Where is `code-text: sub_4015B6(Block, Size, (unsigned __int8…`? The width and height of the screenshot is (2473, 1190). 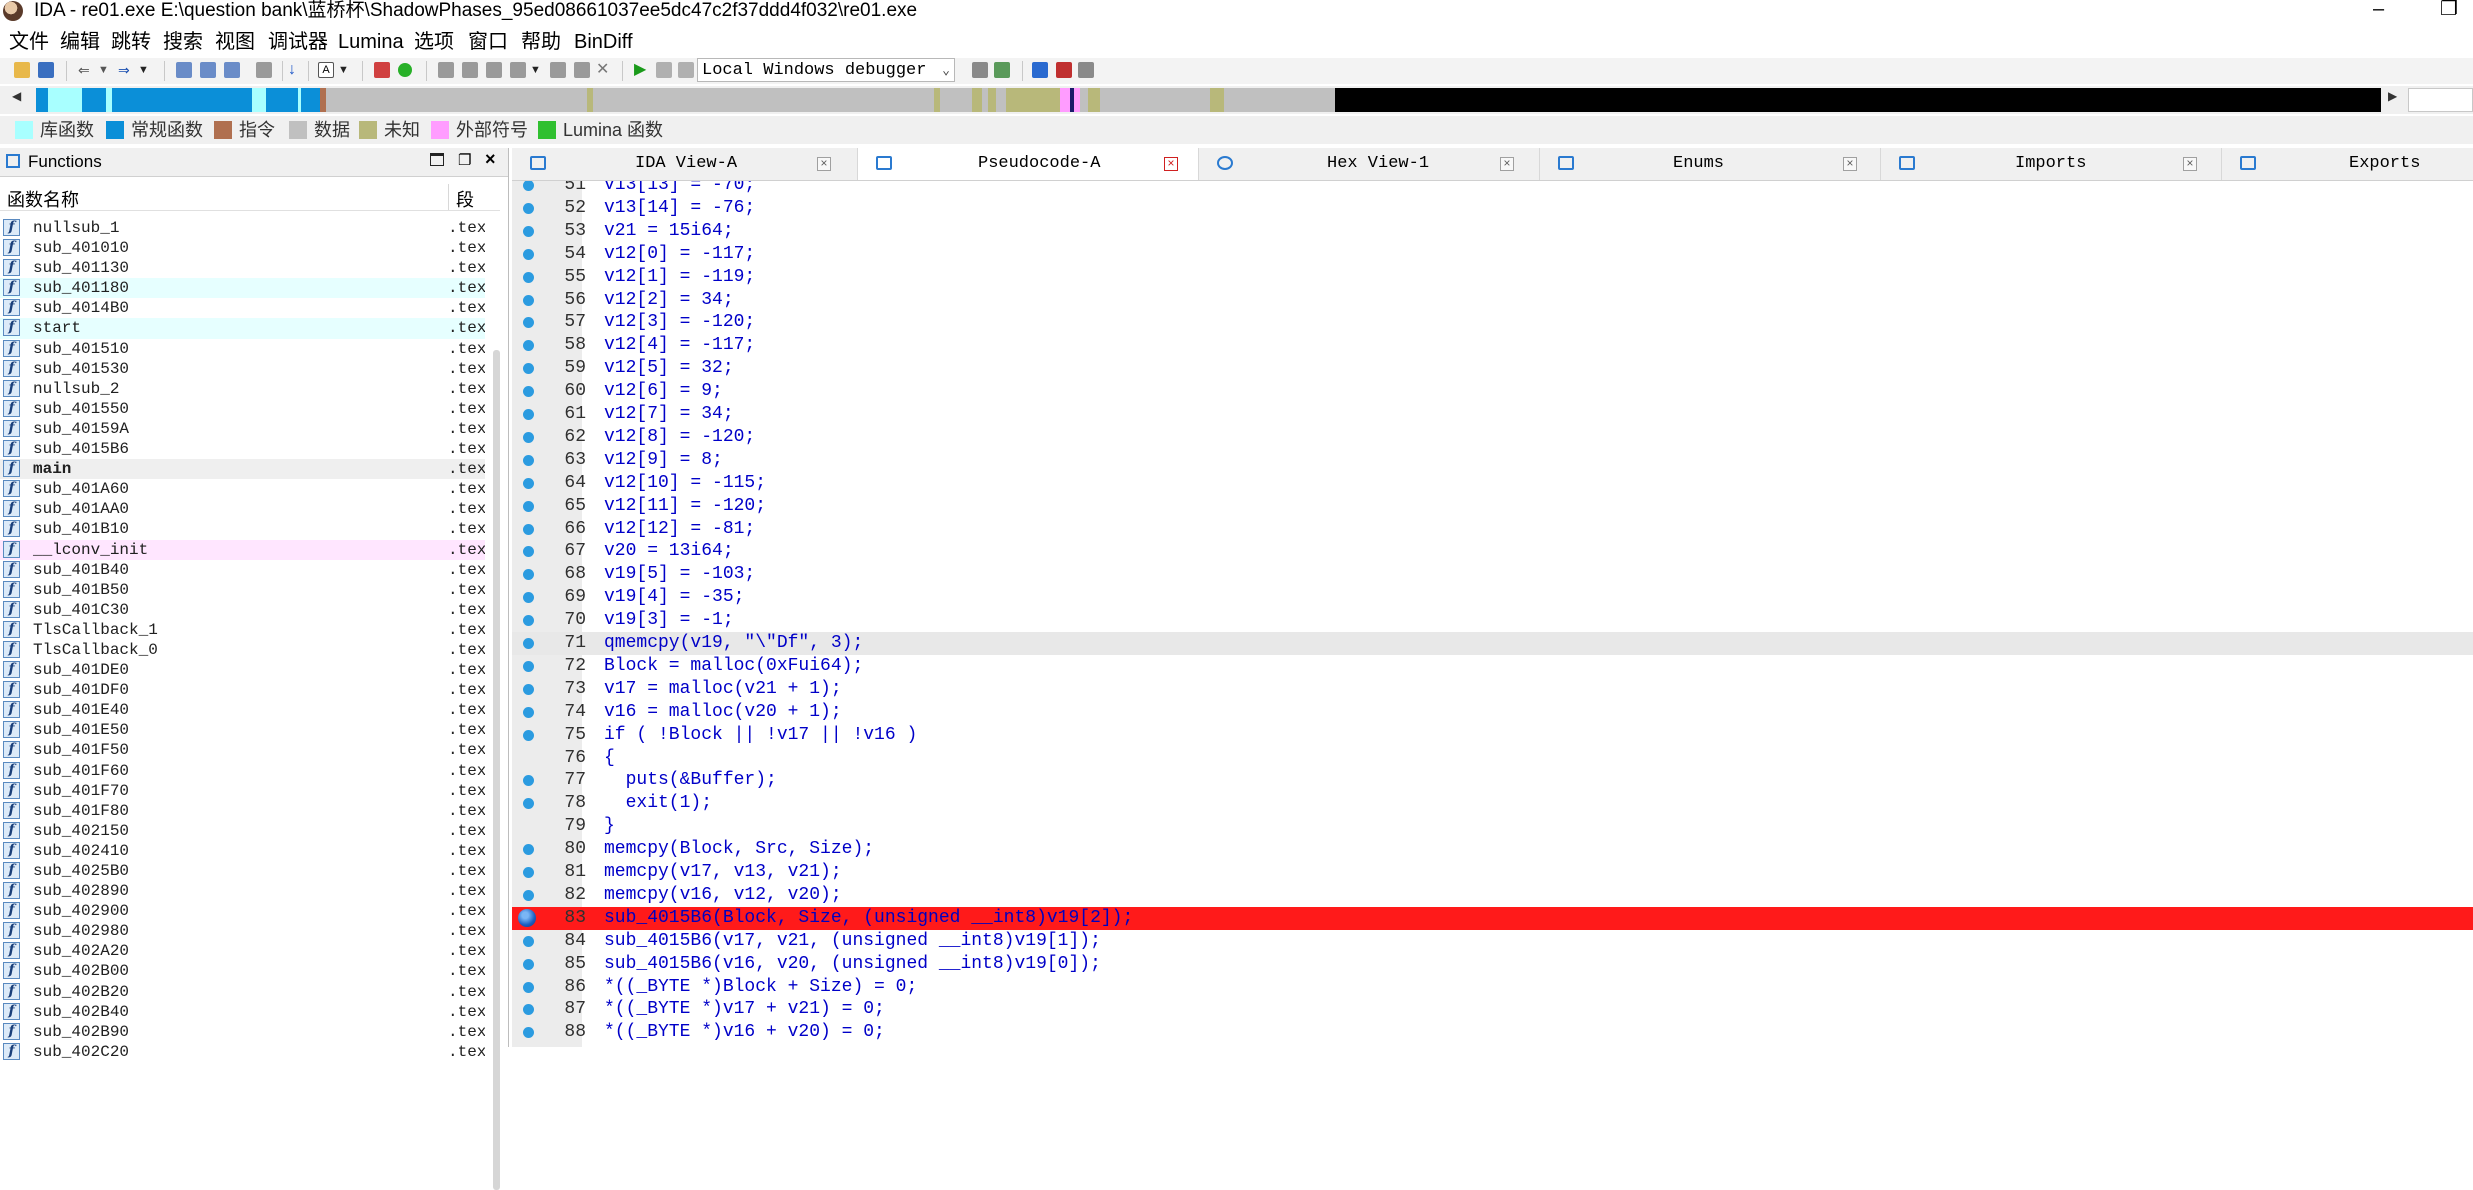
code-text: sub_4015B6(Block, Size, (unsigned __int8… is located at coordinates (868, 918).